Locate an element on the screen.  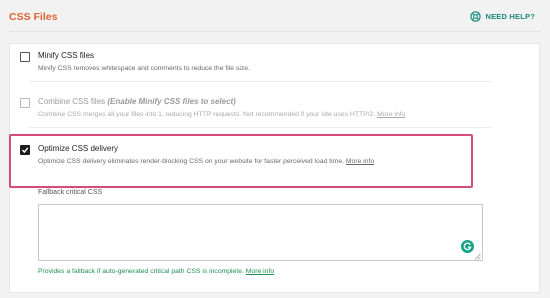
need-help-label: NEED HELP? is located at coordinates (510, 16).